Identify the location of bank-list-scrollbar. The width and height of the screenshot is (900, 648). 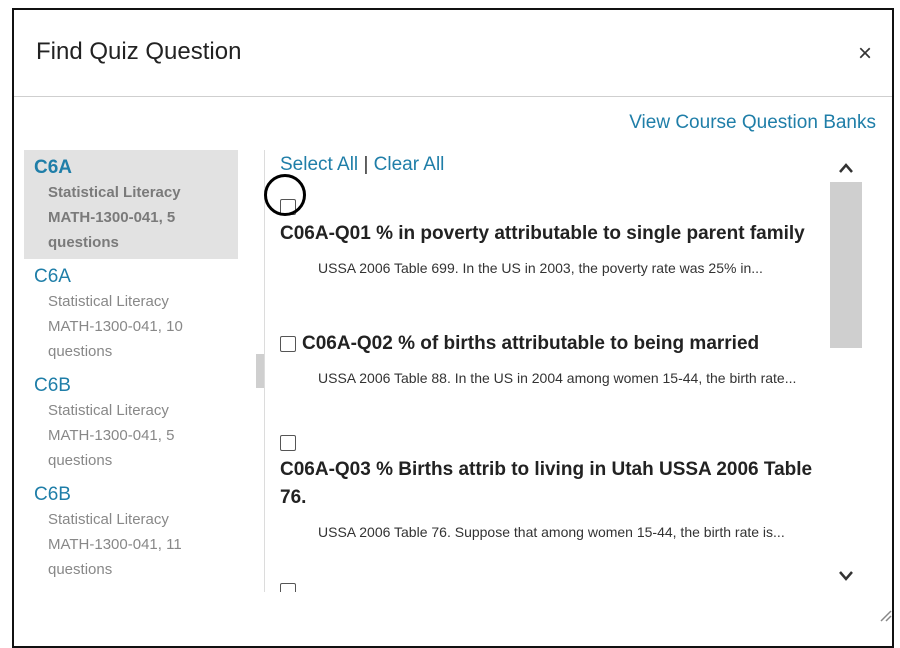
(260, 371).